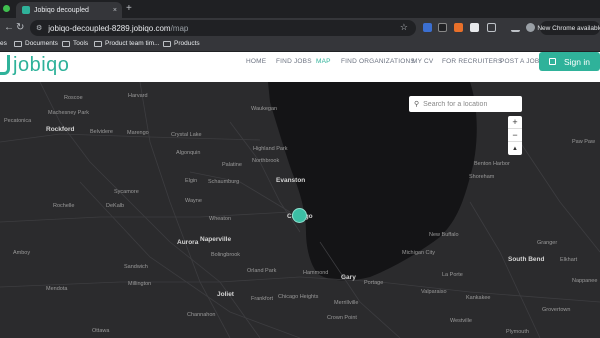 The width and height of the screenshot is (600, 338). What do you see at coordinates (41, 64) in the screenshot?
I see `logo-text: jobiqo` at bounding box center [41, 64].